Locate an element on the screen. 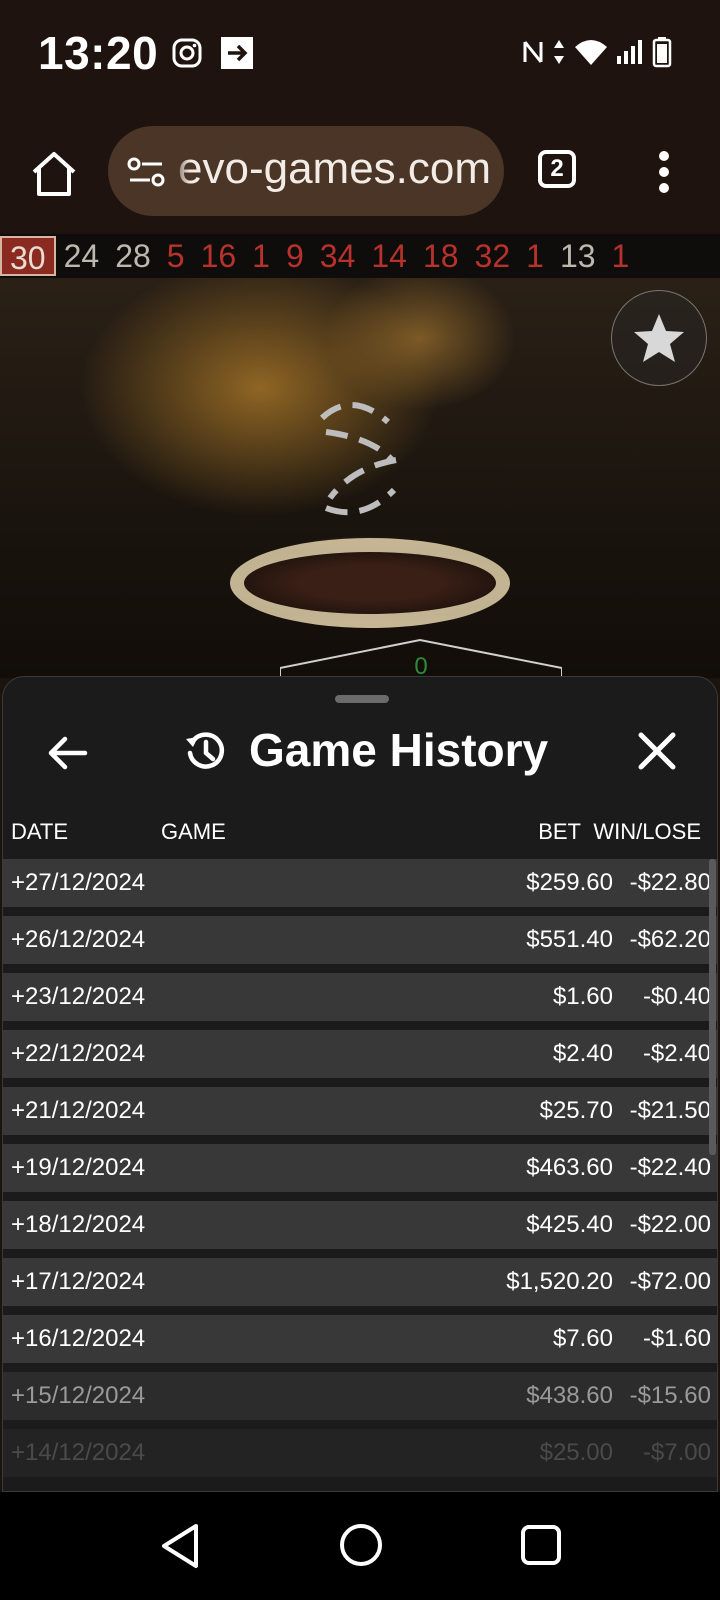 This screenshot has width=720, height=1600. row-bet: $425.40 is located at coordinates (569, 1224).